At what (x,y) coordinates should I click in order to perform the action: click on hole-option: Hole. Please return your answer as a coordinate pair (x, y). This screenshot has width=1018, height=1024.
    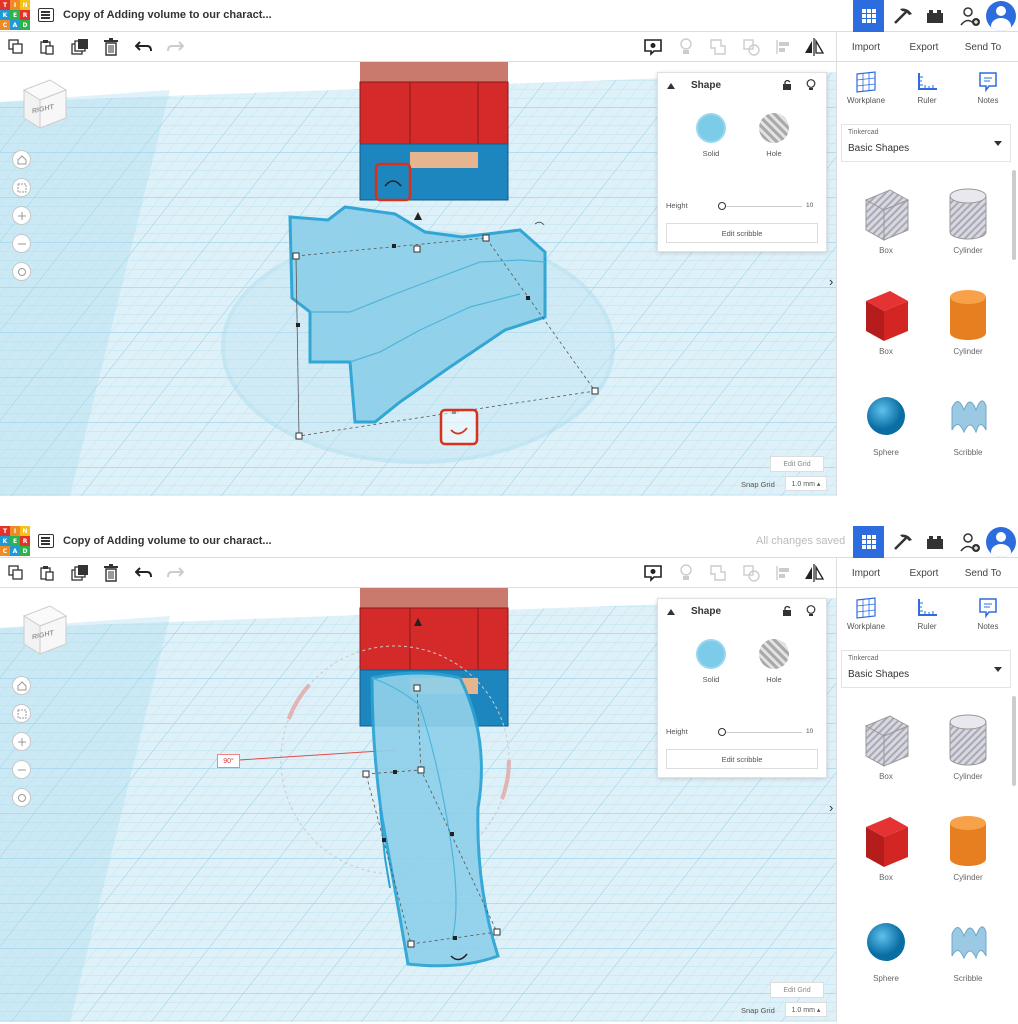
    Looking at the image, I should click on (774, 135).